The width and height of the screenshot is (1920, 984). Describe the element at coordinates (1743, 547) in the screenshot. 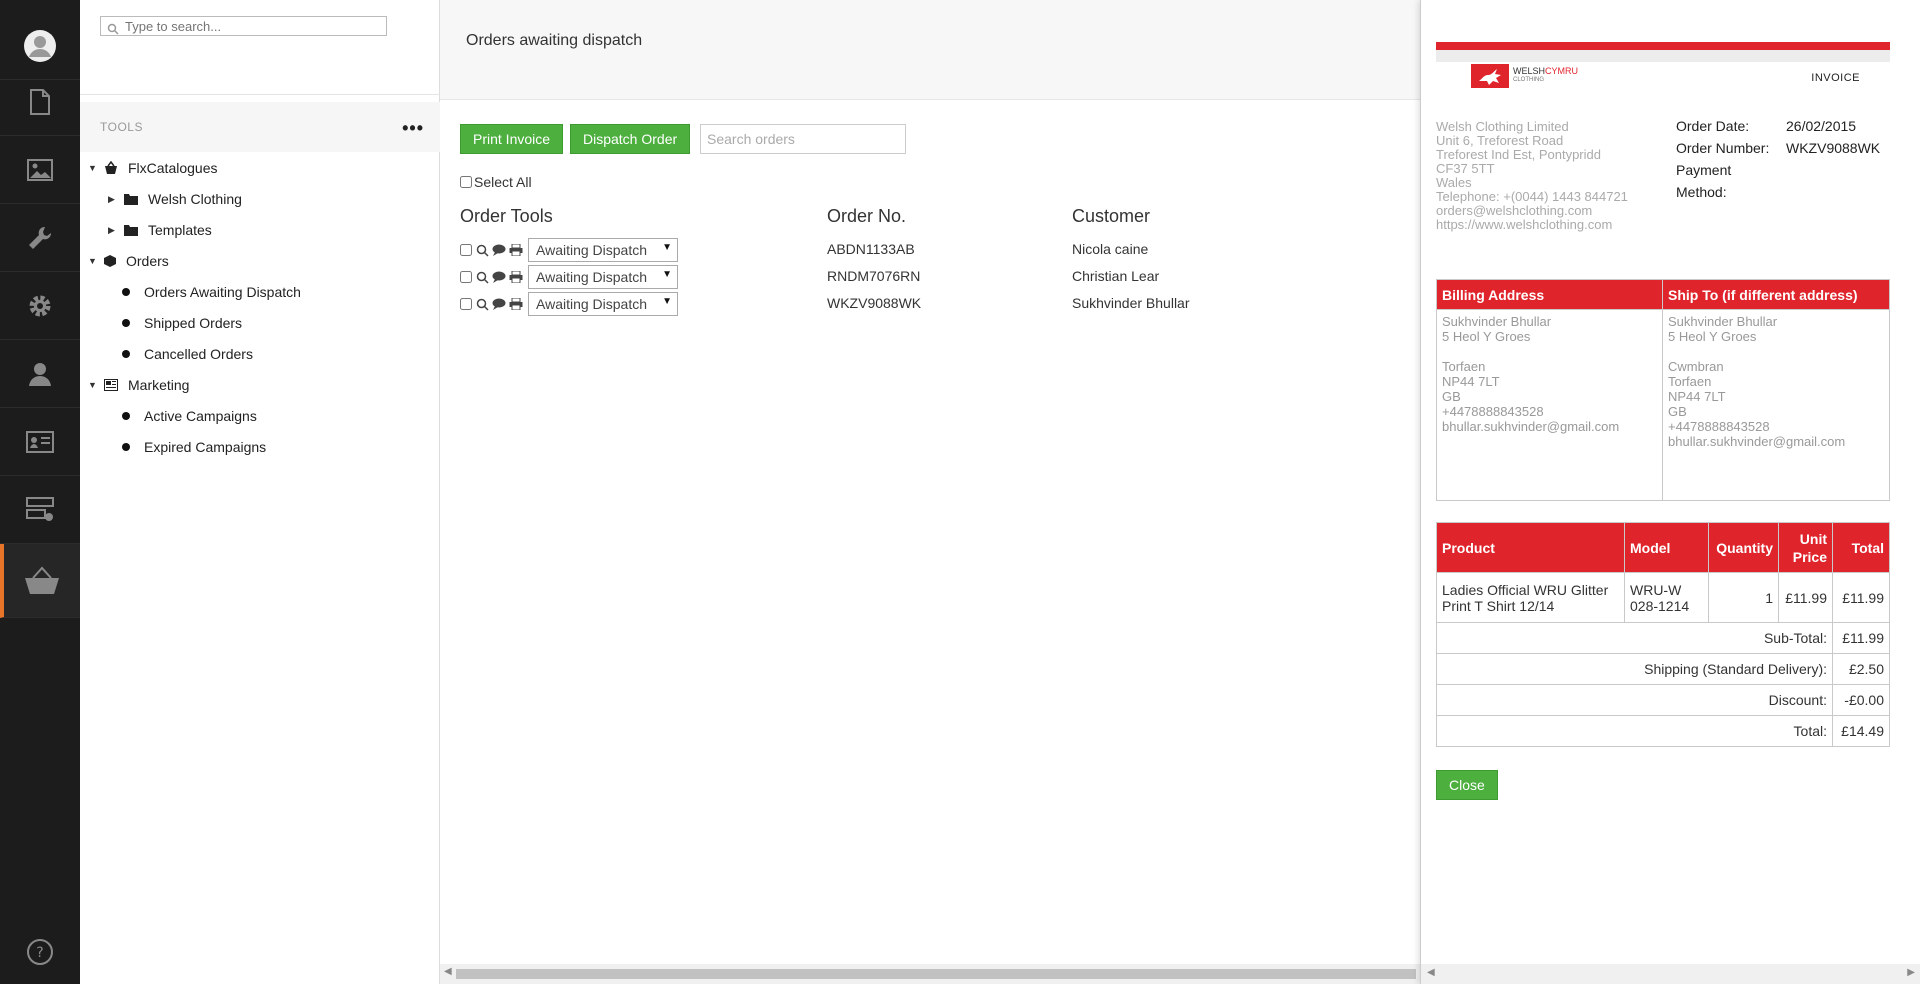

I see `col-quantity: Quantity` at that location.